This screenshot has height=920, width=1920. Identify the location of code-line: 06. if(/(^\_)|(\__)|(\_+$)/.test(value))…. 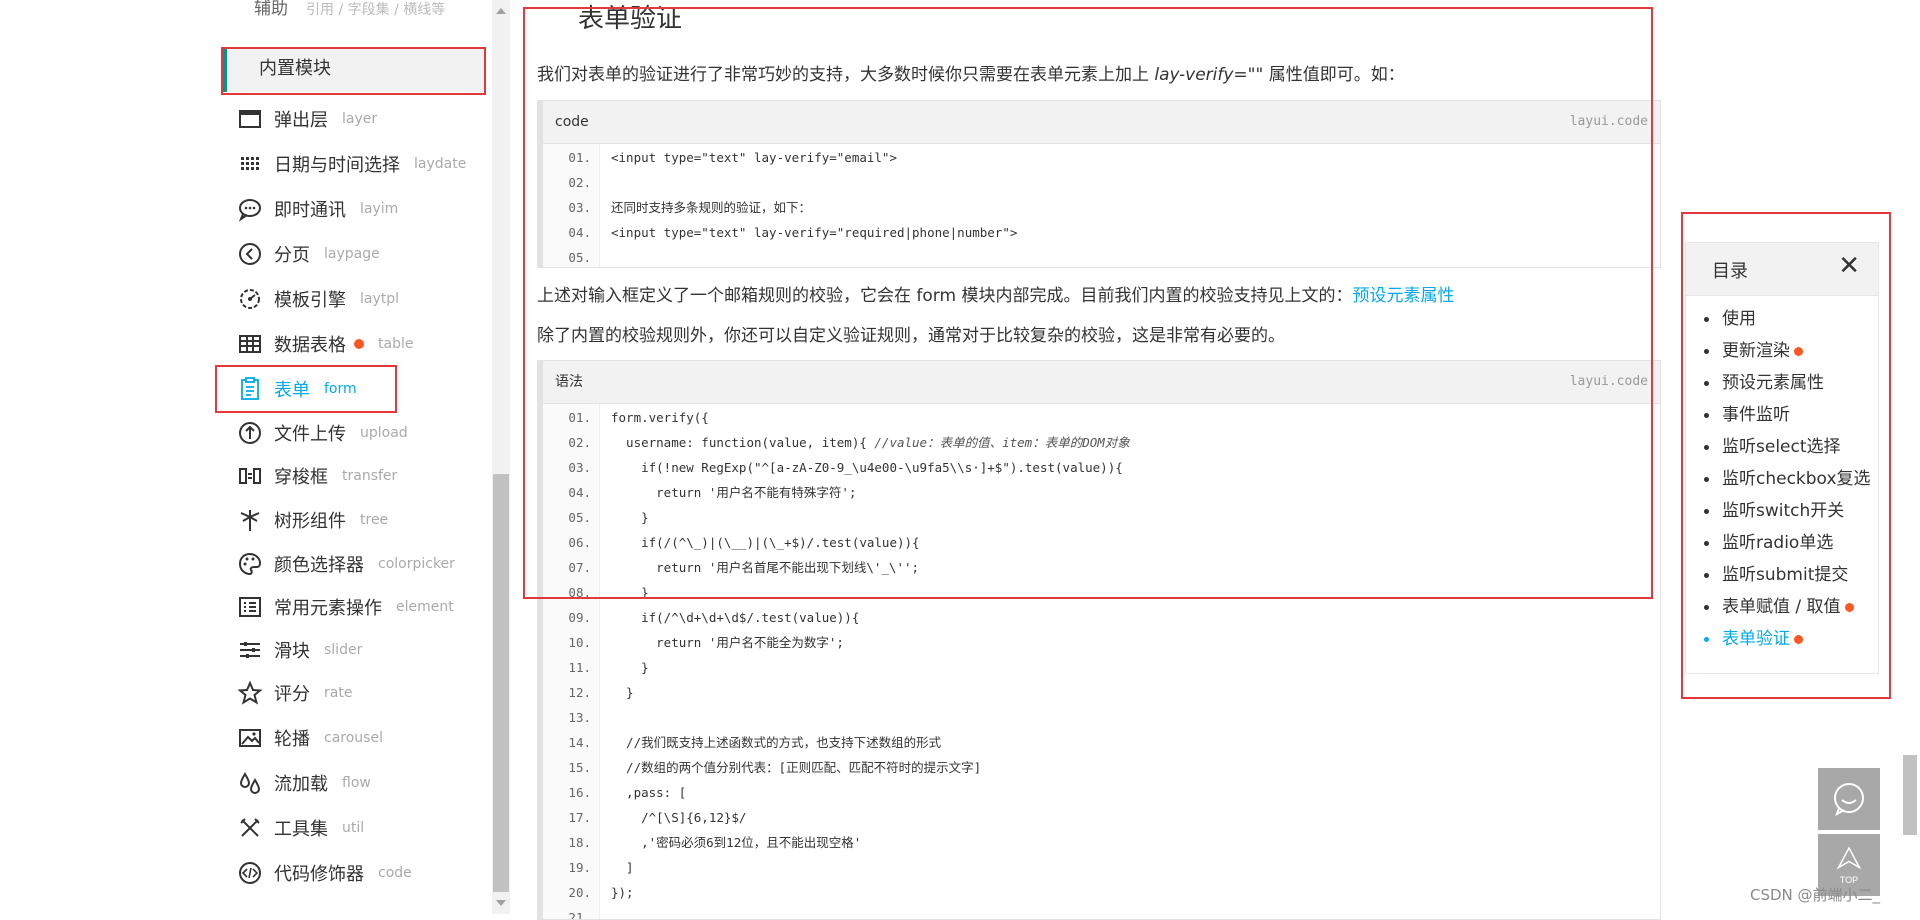
(1101, 542).